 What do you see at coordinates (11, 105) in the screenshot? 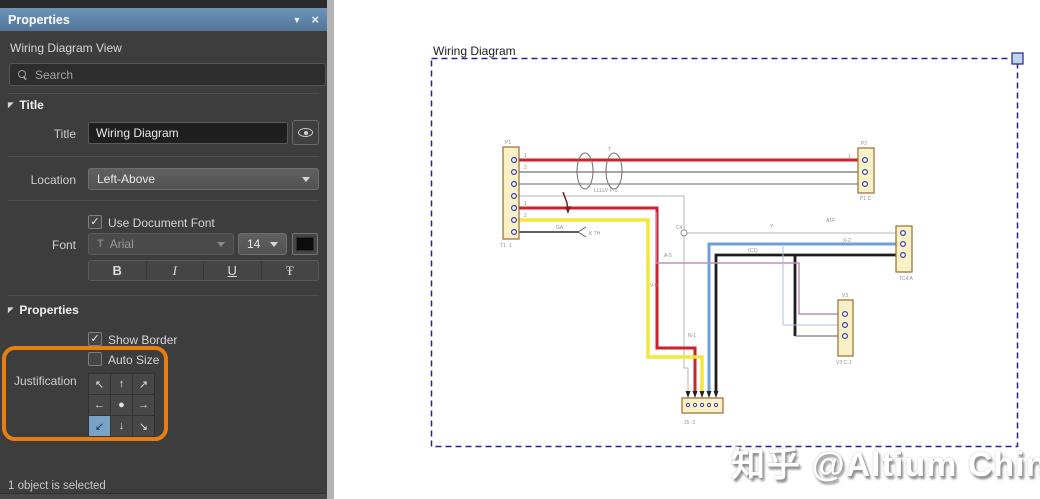
I see `collapse-triangle-icon: ◤` at bounding box center [11, 105].